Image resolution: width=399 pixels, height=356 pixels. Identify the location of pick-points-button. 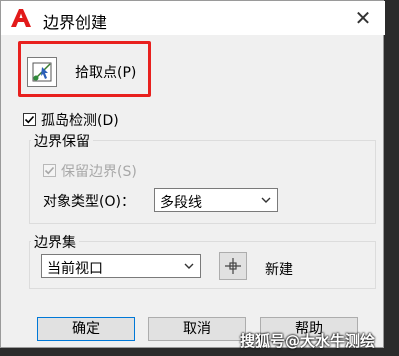
(42, 72).